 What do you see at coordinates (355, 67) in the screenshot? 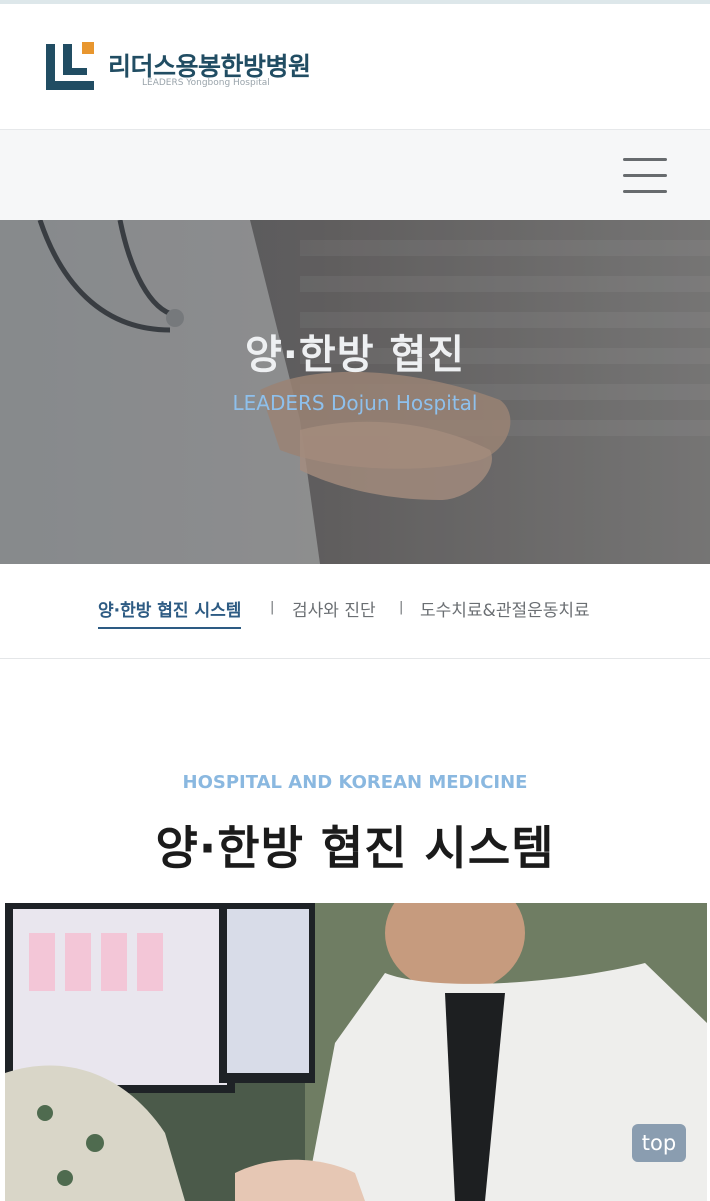
I see `site-header: 리더스용봉한방병원 LEADERS Yongbong Hospital` at bounding box center [355, 67].